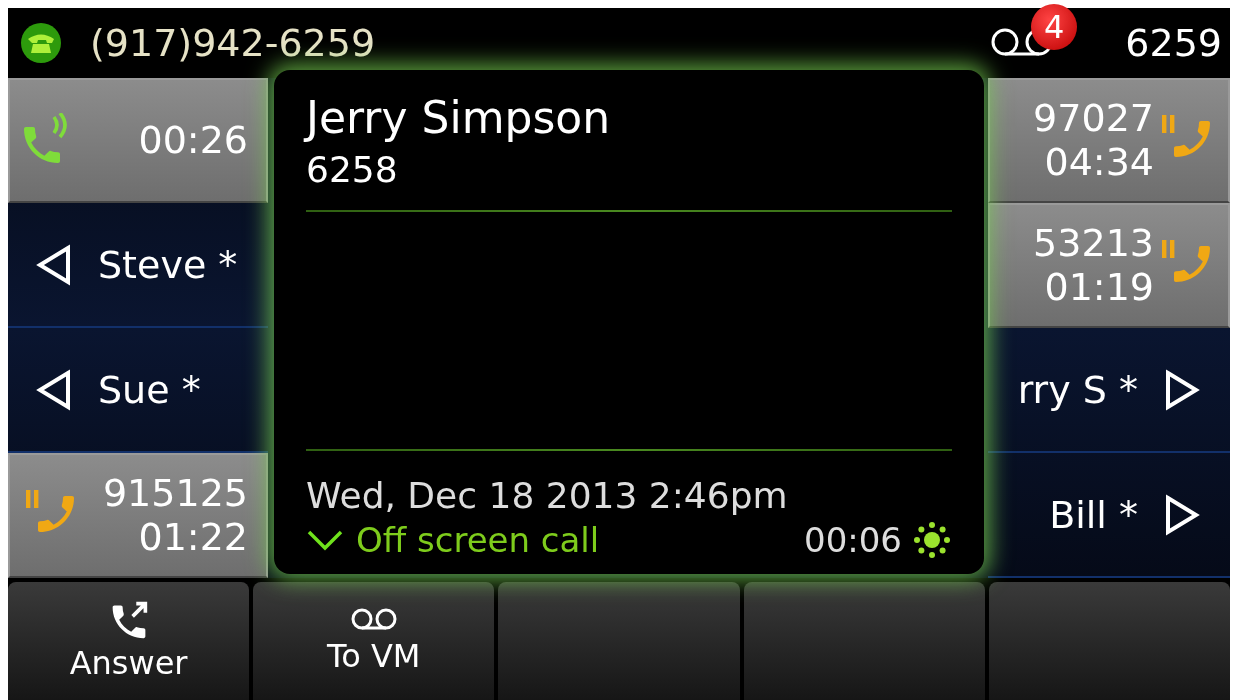  What do you see at coordinates (168, 264) in the screenshot?
I see `contact-name: Steve *` at bounding box center [168, 264].